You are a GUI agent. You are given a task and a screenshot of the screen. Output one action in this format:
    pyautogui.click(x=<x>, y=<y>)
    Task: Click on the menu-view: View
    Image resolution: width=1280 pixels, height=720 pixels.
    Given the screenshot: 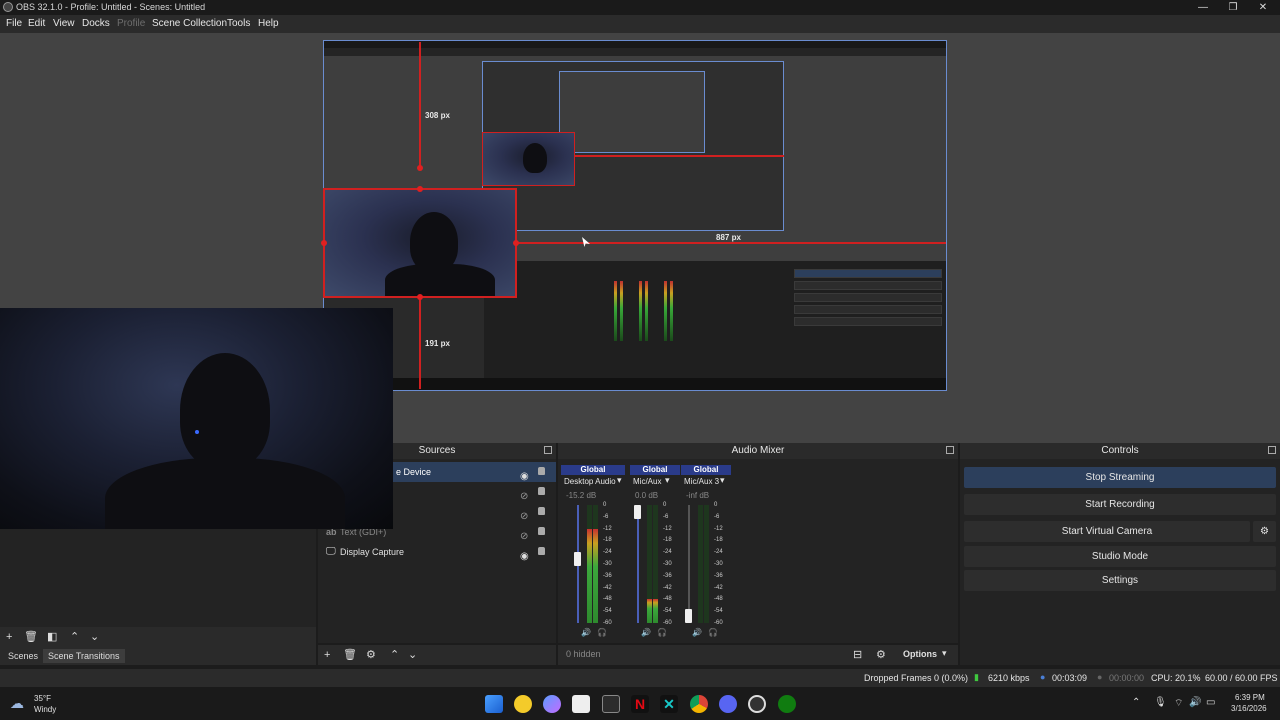 What is the action you would take?
    pyautogui.click(x=64, y=23)
    